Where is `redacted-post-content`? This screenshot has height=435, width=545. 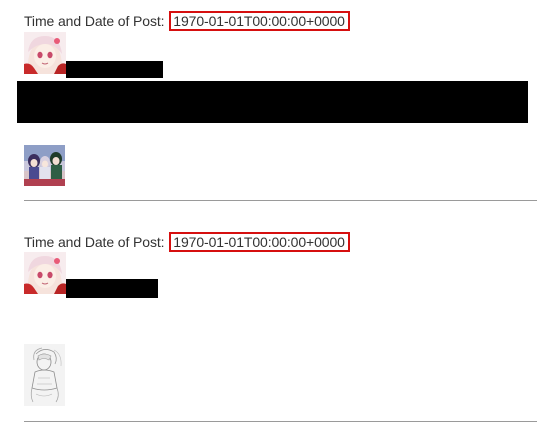
redacted-post-content is located at coordinates (272, 102).